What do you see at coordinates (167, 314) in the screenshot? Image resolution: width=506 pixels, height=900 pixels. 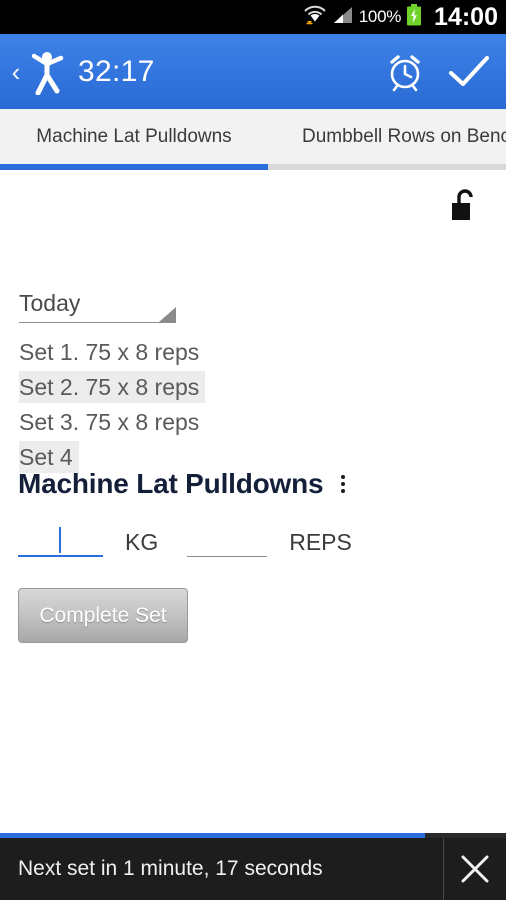 I see `dropdown-caret-icon` at bounding box center [167, 314].